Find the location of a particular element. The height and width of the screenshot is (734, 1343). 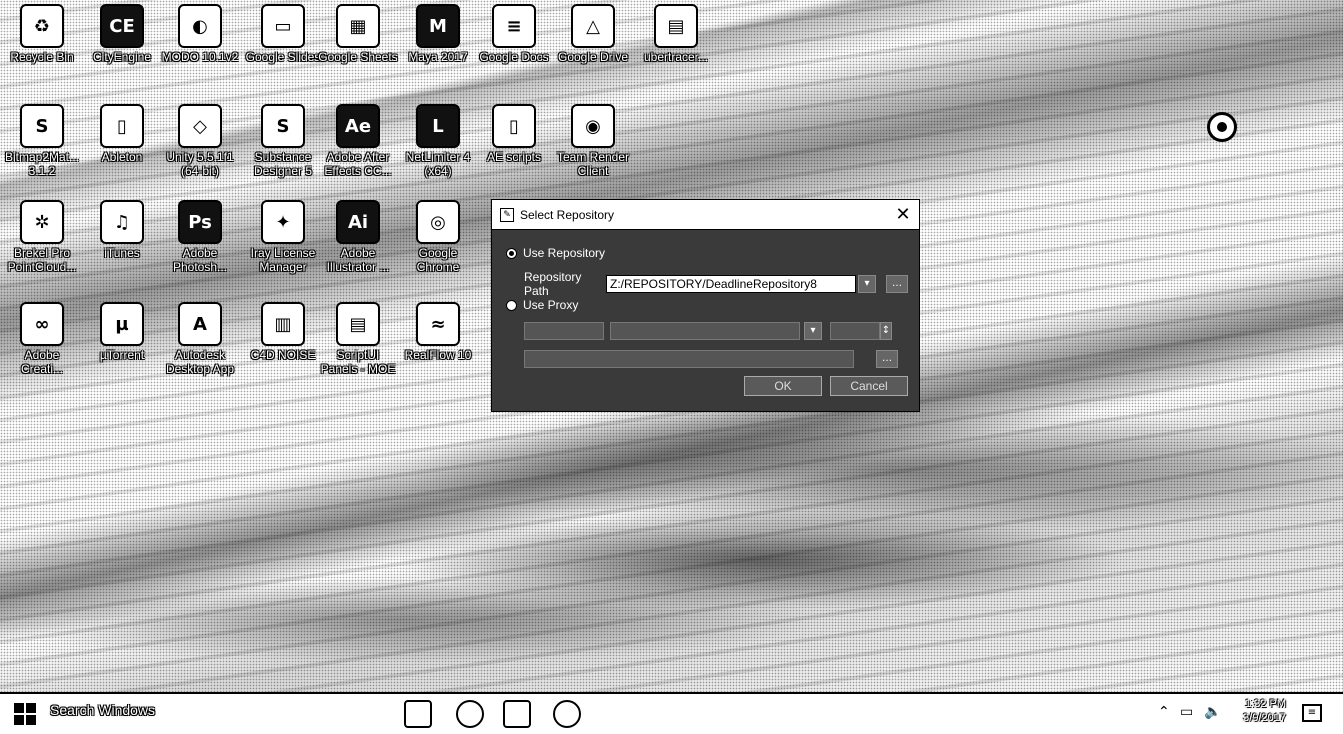

desktop-shortcut: ≈ RealFlow 10 is located at coordinates (438, 332).